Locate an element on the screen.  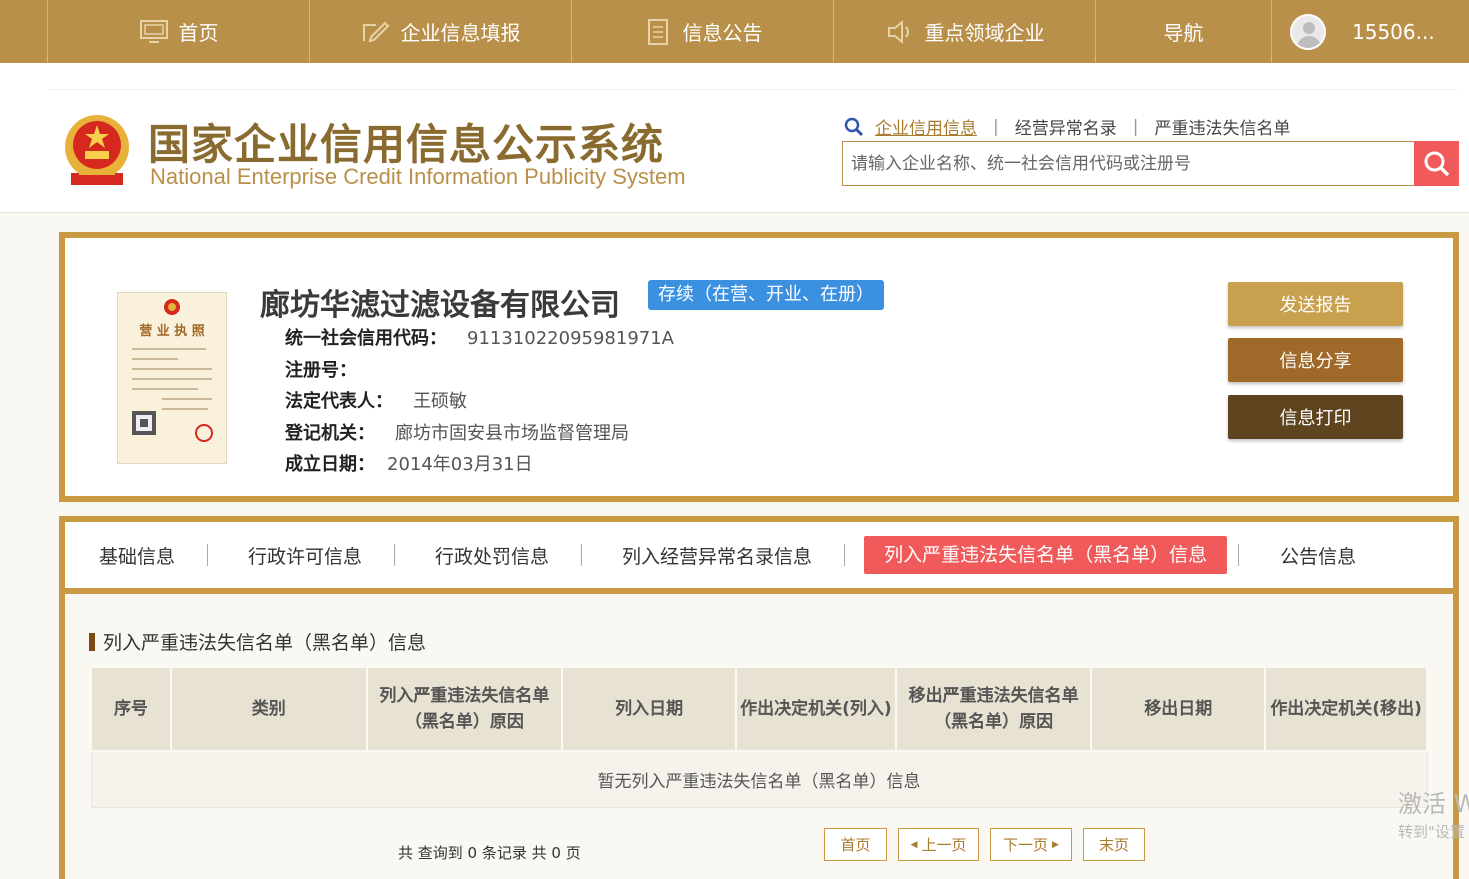
info-value: 2014年03月31日 is located at coordinates (460, 464).